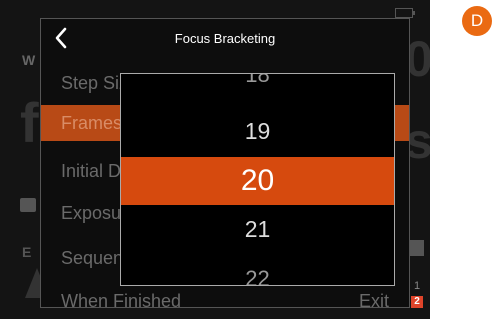  Describe the element at coordinates (28, 205) in the screenshot. I see `bg-auto-icon` at that location.